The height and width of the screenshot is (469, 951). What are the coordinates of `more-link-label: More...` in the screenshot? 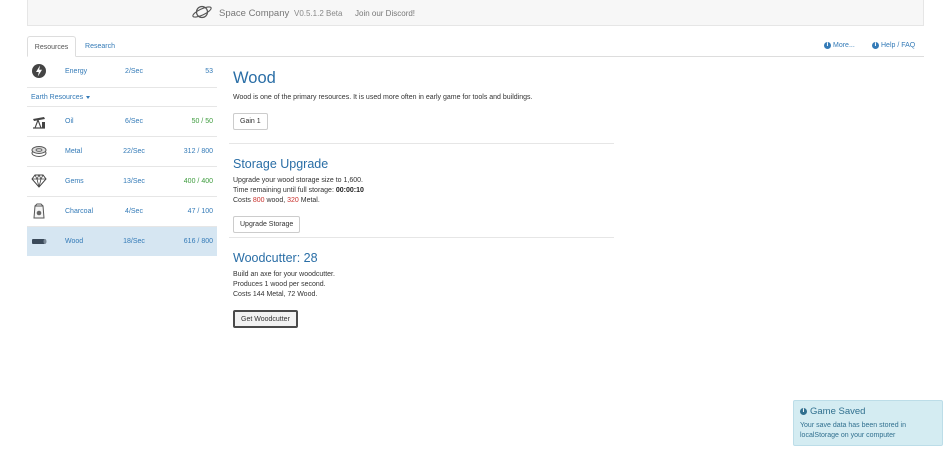 It's located at (844, 45).